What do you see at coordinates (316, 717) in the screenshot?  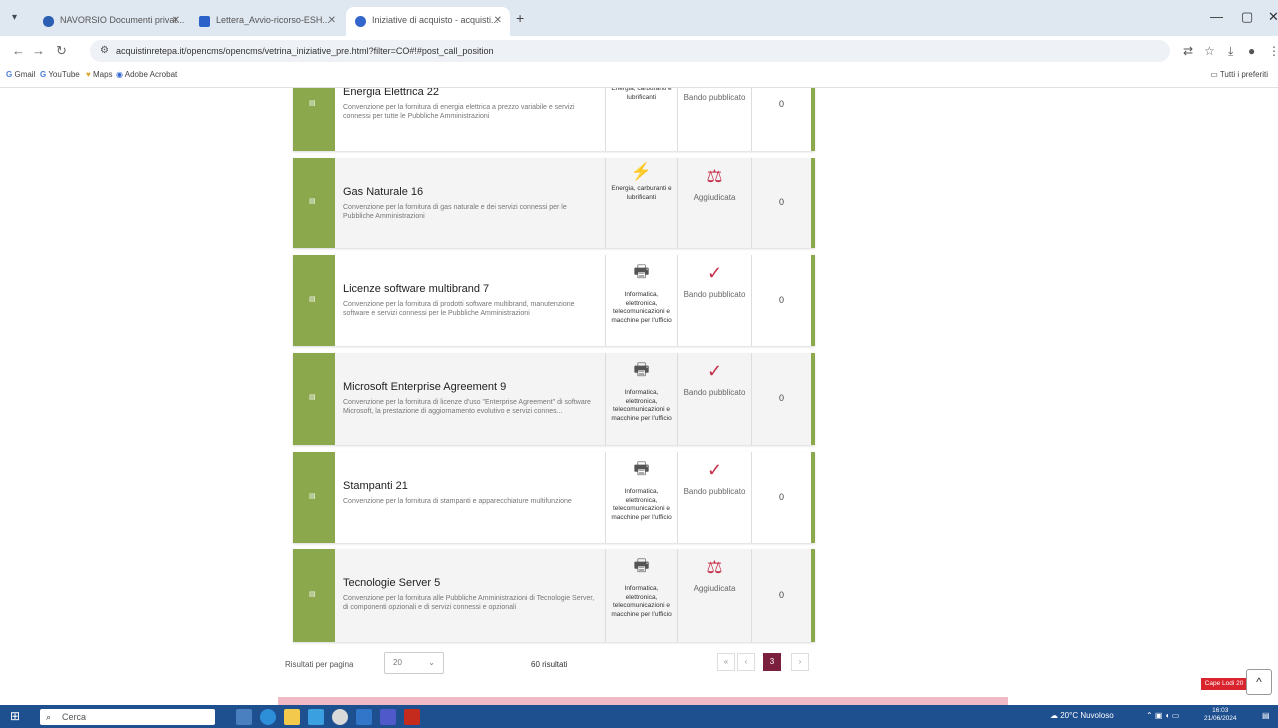 I see `store-icon` at bounding box center [316, 717].